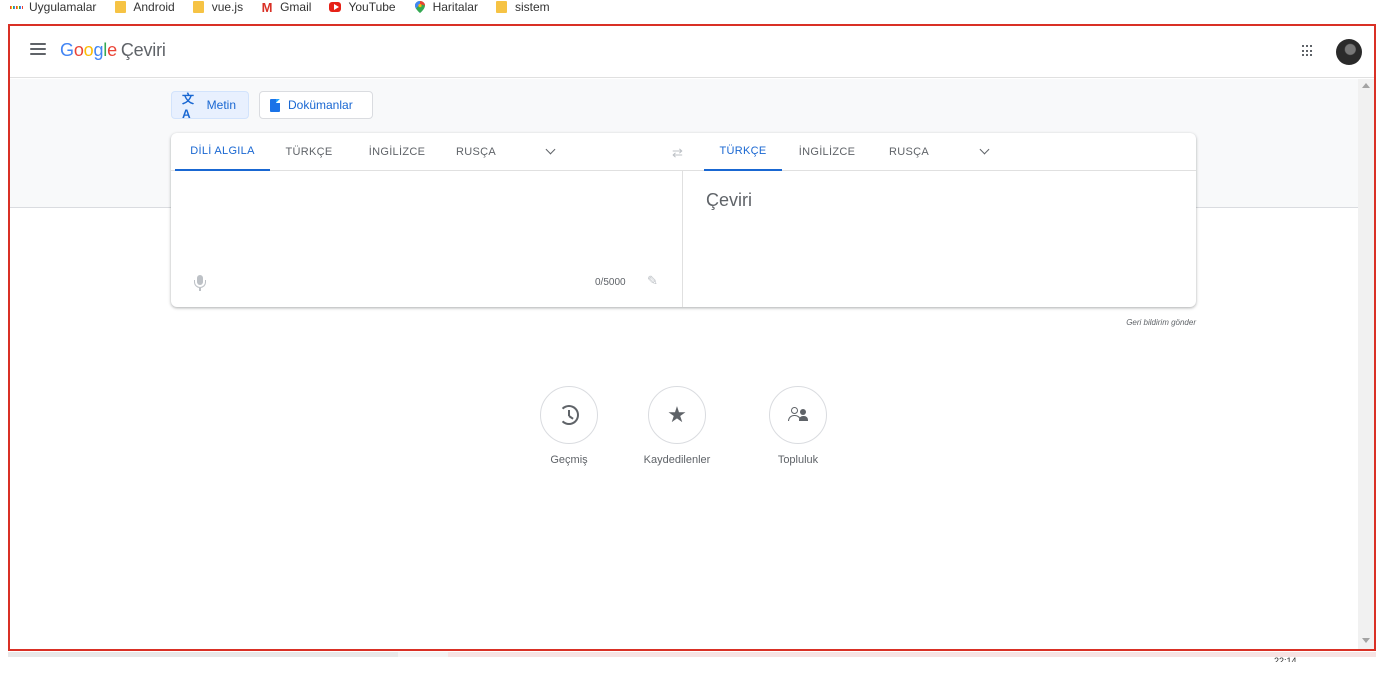  I want to click on bookmark-maps: Haritalar, so click(446, 7).